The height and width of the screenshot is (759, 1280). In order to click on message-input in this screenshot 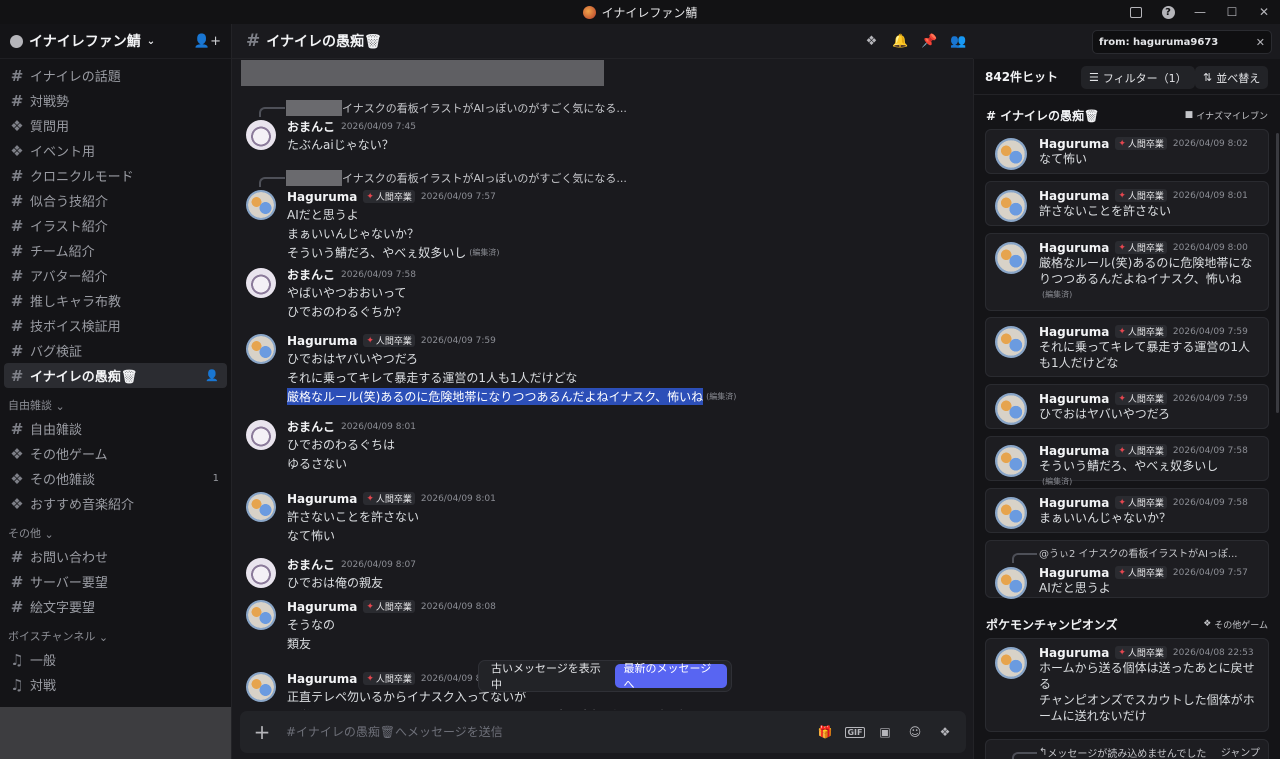, I will do `click(550, 732)`.